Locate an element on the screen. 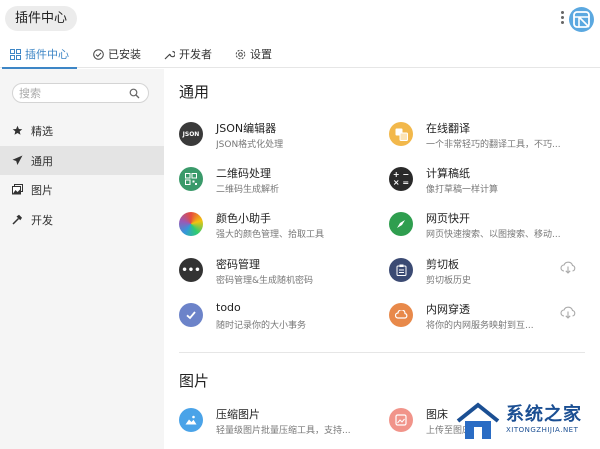 Image resolution: width=600 pixels, height=449 pixels. watermark: 系统之家 XITONGZHIJIA.NET is located at coordinates (523, 421).